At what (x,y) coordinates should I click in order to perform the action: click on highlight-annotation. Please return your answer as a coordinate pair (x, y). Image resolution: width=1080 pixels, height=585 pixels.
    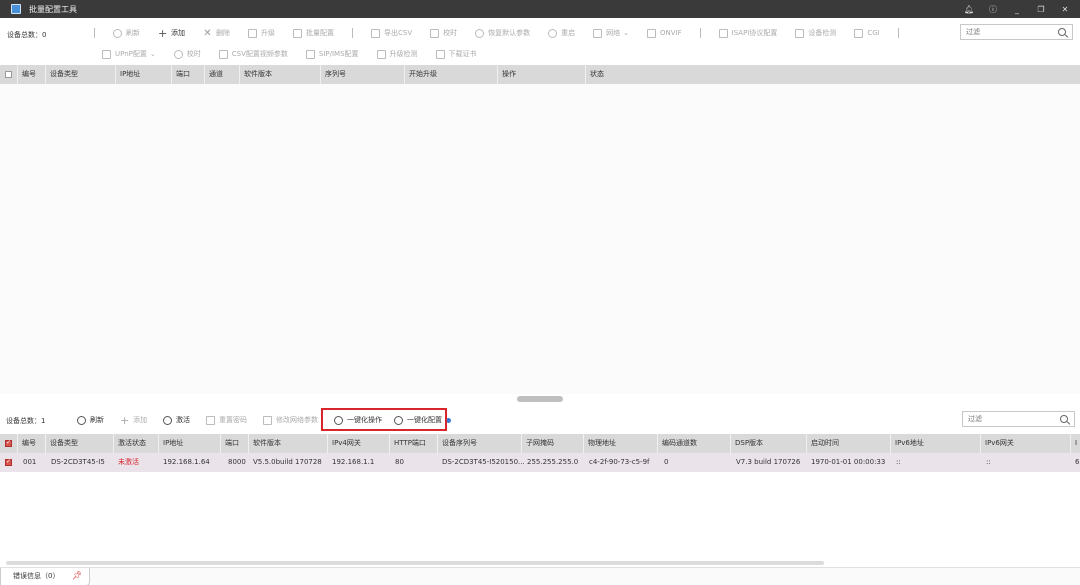
    Looking at the image, I should click on (384, 419).